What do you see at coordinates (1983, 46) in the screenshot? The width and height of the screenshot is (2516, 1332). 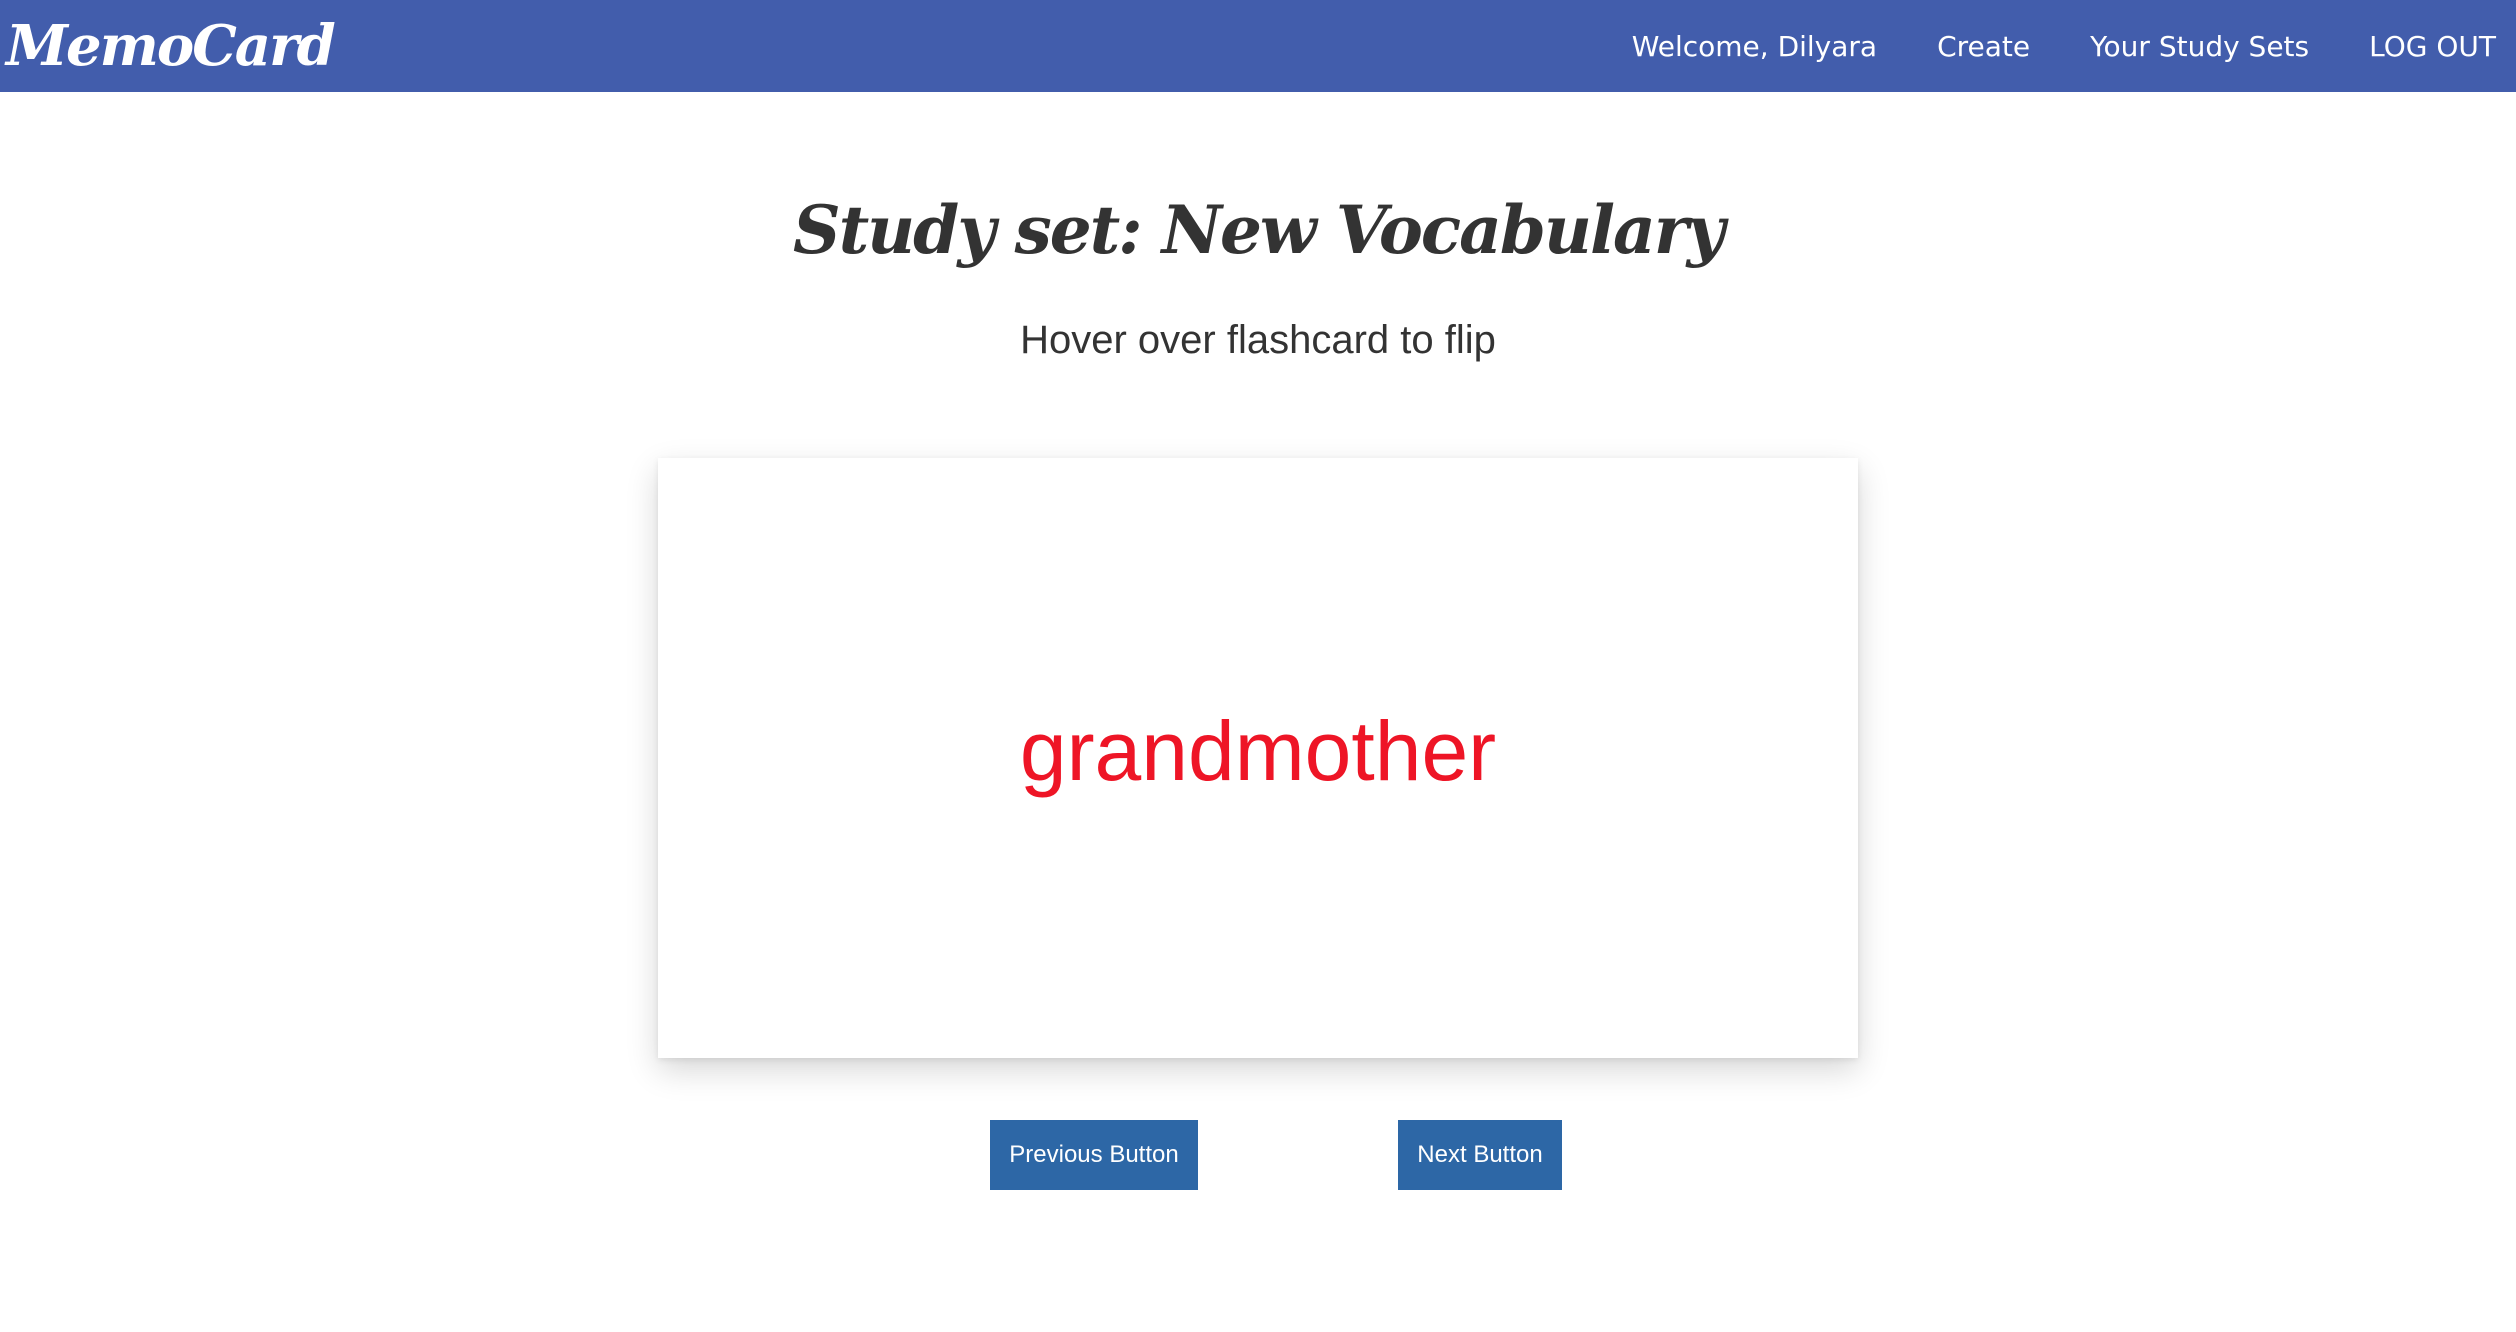 I see `nav-create-link: Create` at bounding box center [1983, 46].